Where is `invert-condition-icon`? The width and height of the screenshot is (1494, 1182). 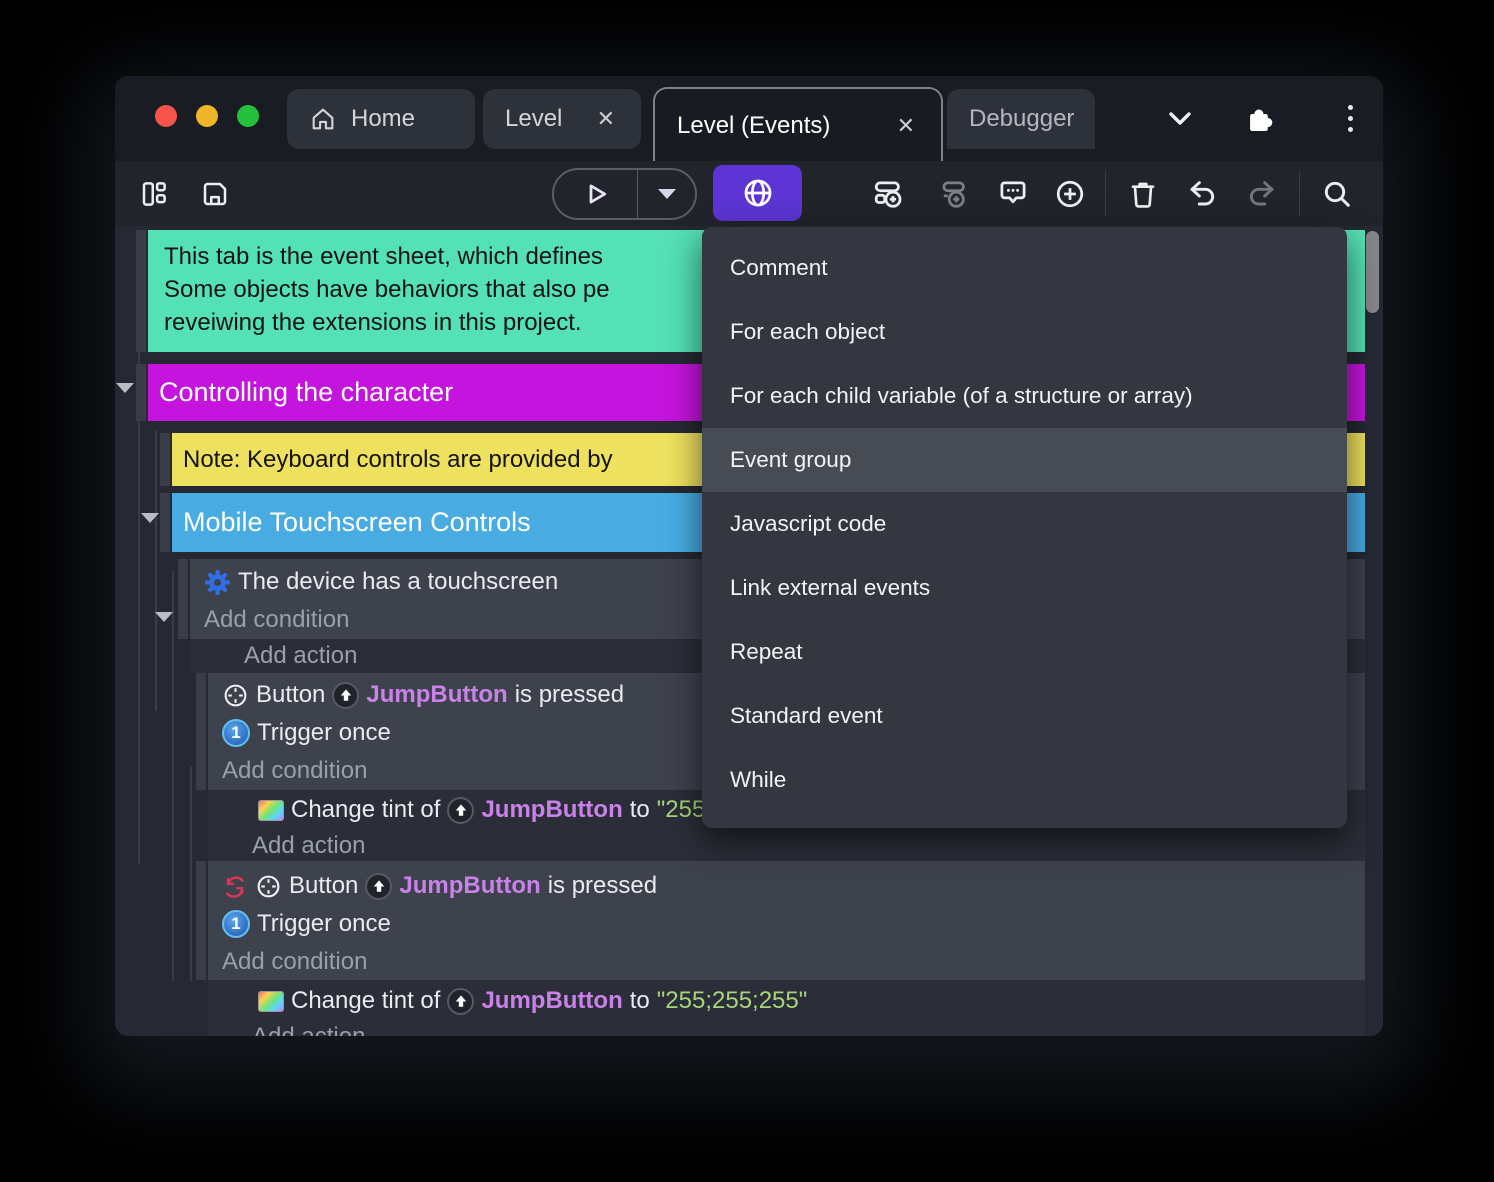 invert-condition-icon is located at coordinates (235, 886).